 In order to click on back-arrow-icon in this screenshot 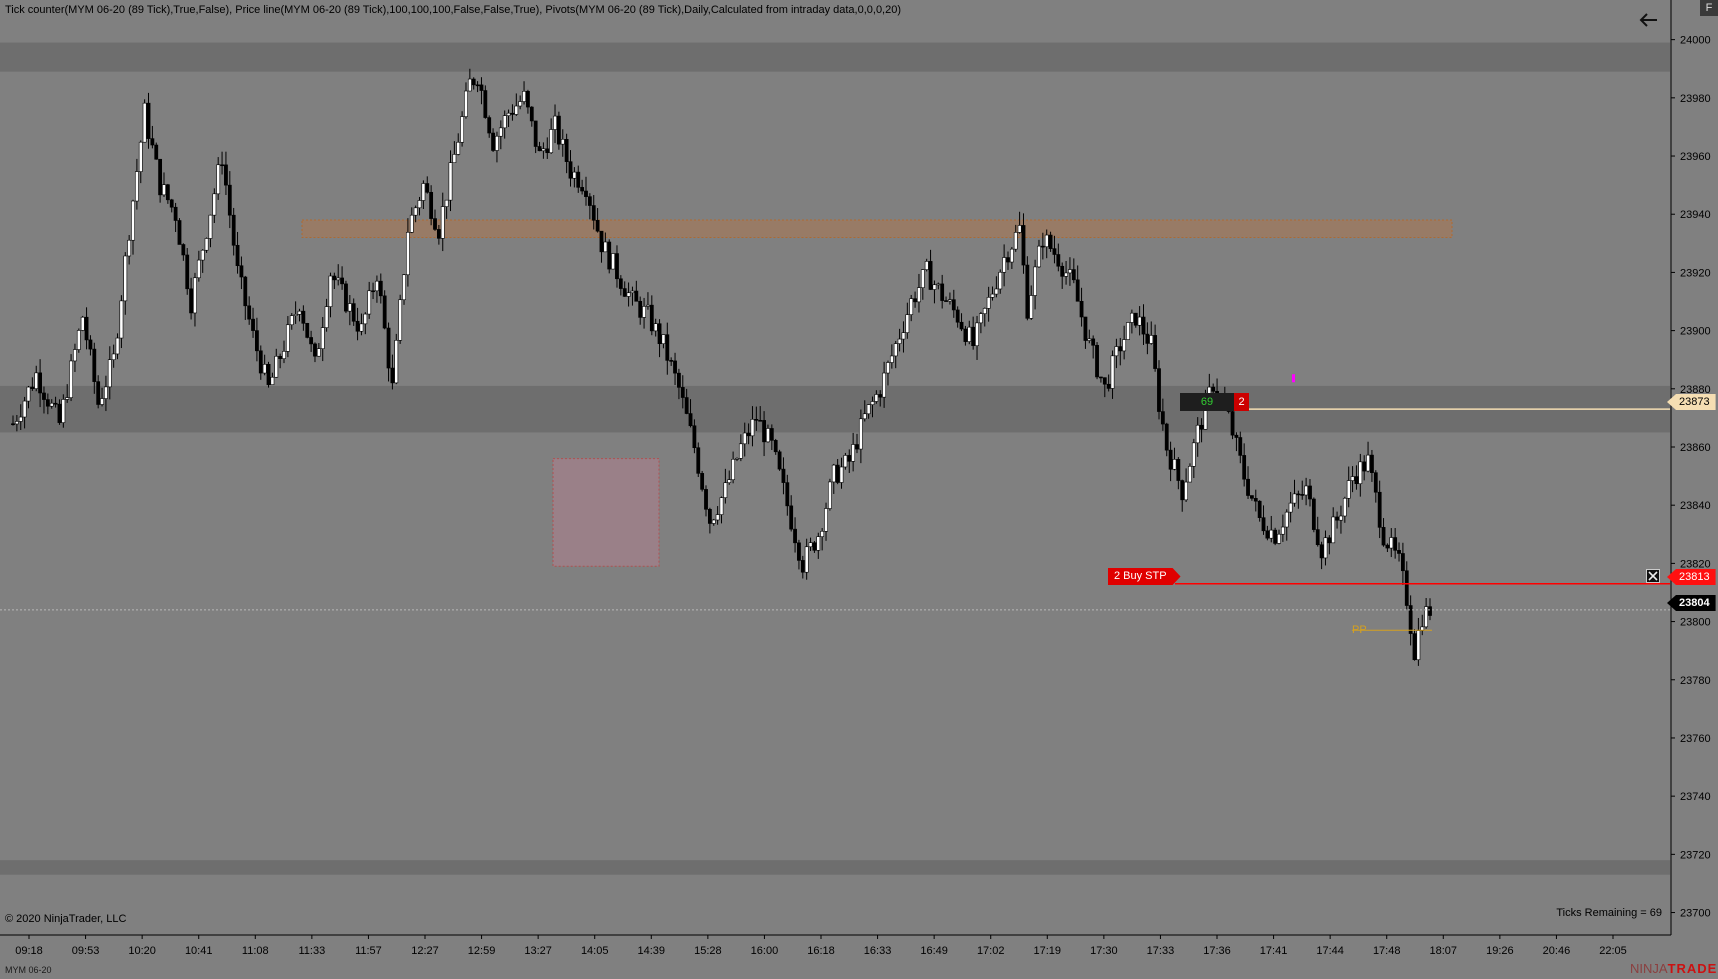, I will do `click(1649, 20)`.